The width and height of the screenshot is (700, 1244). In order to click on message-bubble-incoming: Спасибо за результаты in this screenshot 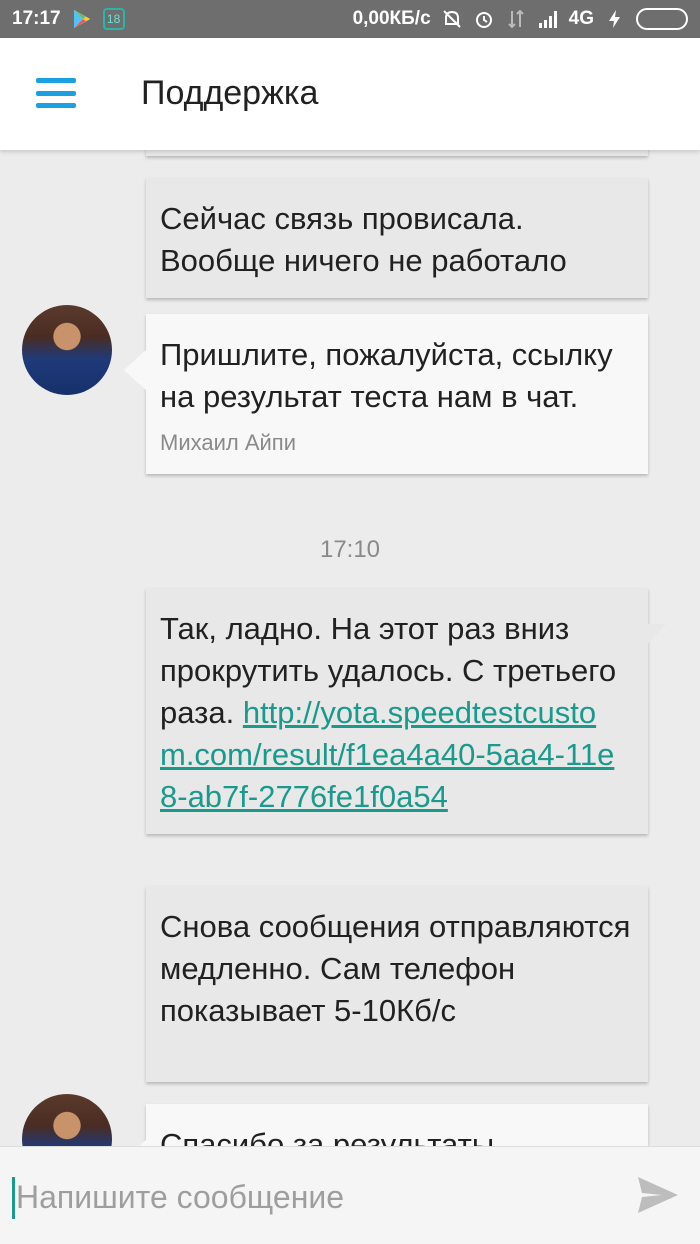, I will do `click(386, 1125)`.